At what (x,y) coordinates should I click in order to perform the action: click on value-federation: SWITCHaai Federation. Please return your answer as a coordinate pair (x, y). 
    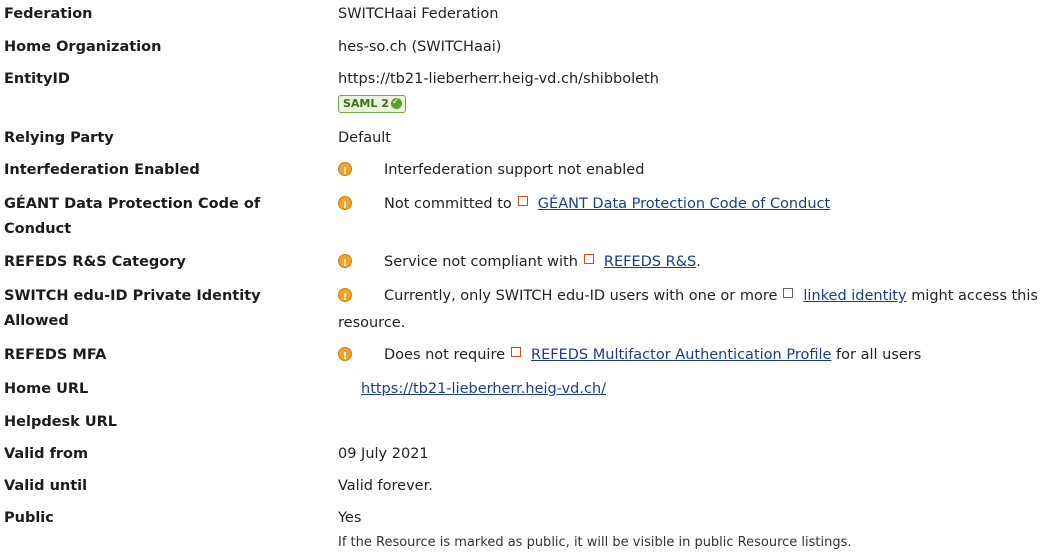
    Looking at the image, I should click on (418, 14).